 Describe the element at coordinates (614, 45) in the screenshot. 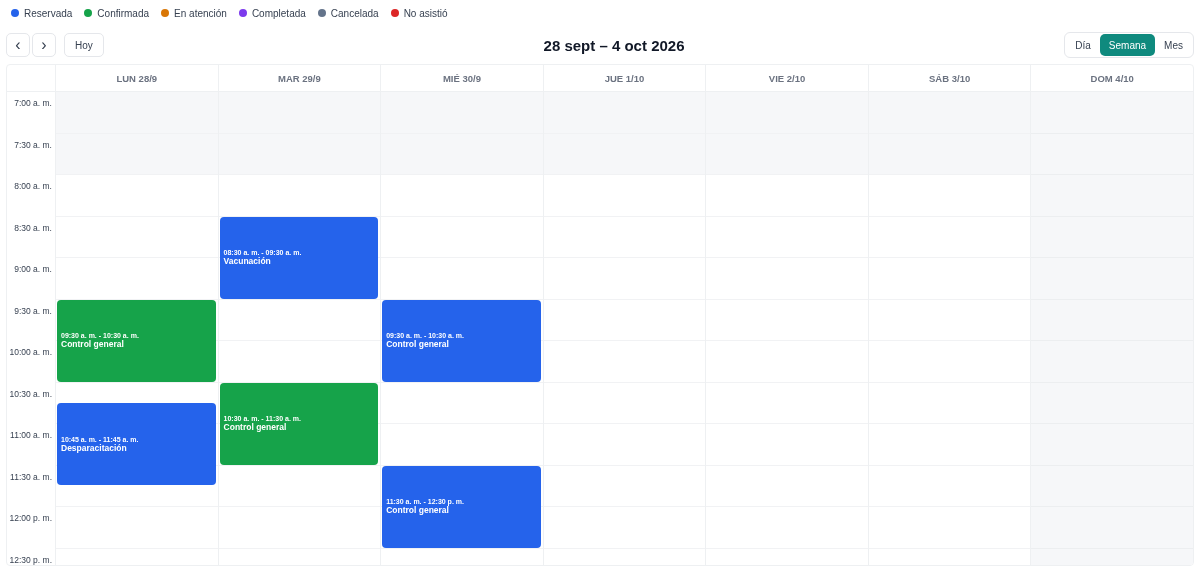

I see `date-range-title: 28 sept – 4 oct 2026` at that location.